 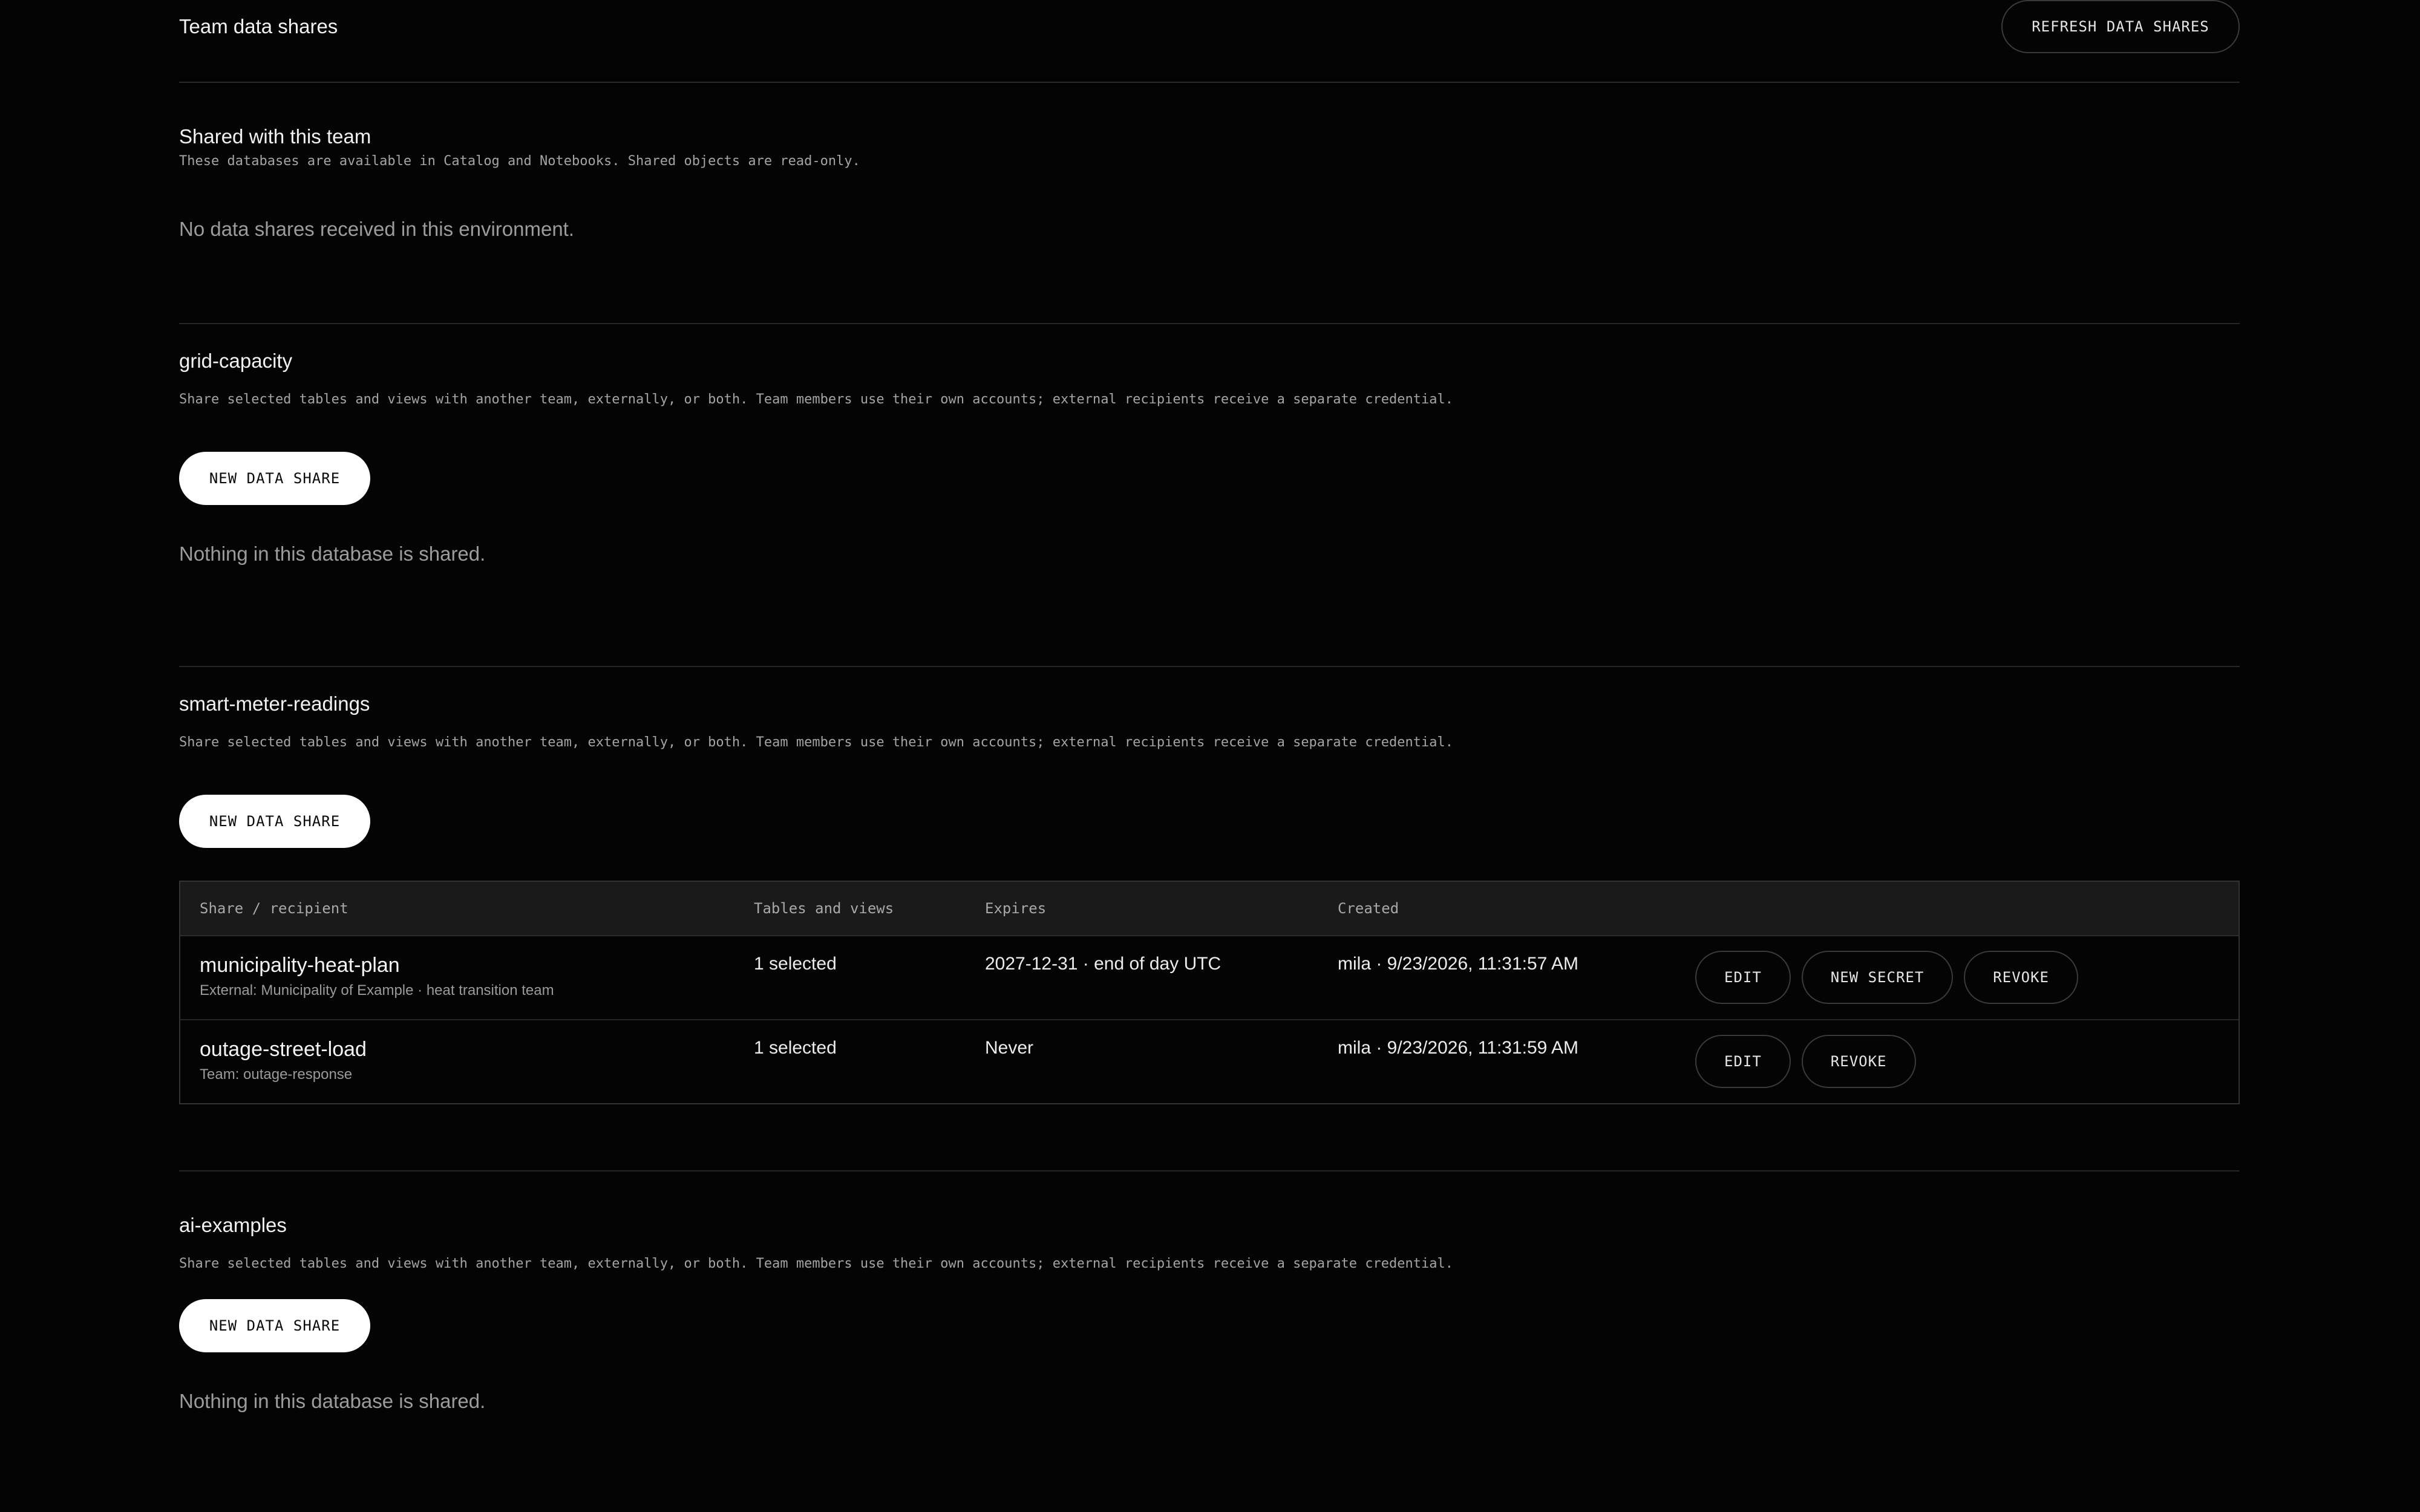 What do you see at coordinates (2120, 27) in the screenshot?
I see `refresh-data-shares-button: REFRESH DATA SHARES` at bounding box center [2120, 27].